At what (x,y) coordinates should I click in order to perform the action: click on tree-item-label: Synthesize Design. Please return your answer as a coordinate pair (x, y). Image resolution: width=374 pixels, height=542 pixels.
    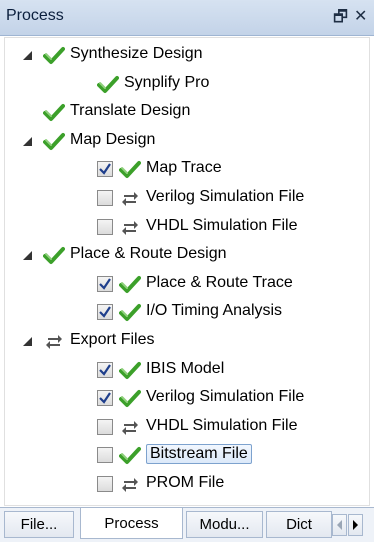
    Looking at the image, I should click on (136, 54).